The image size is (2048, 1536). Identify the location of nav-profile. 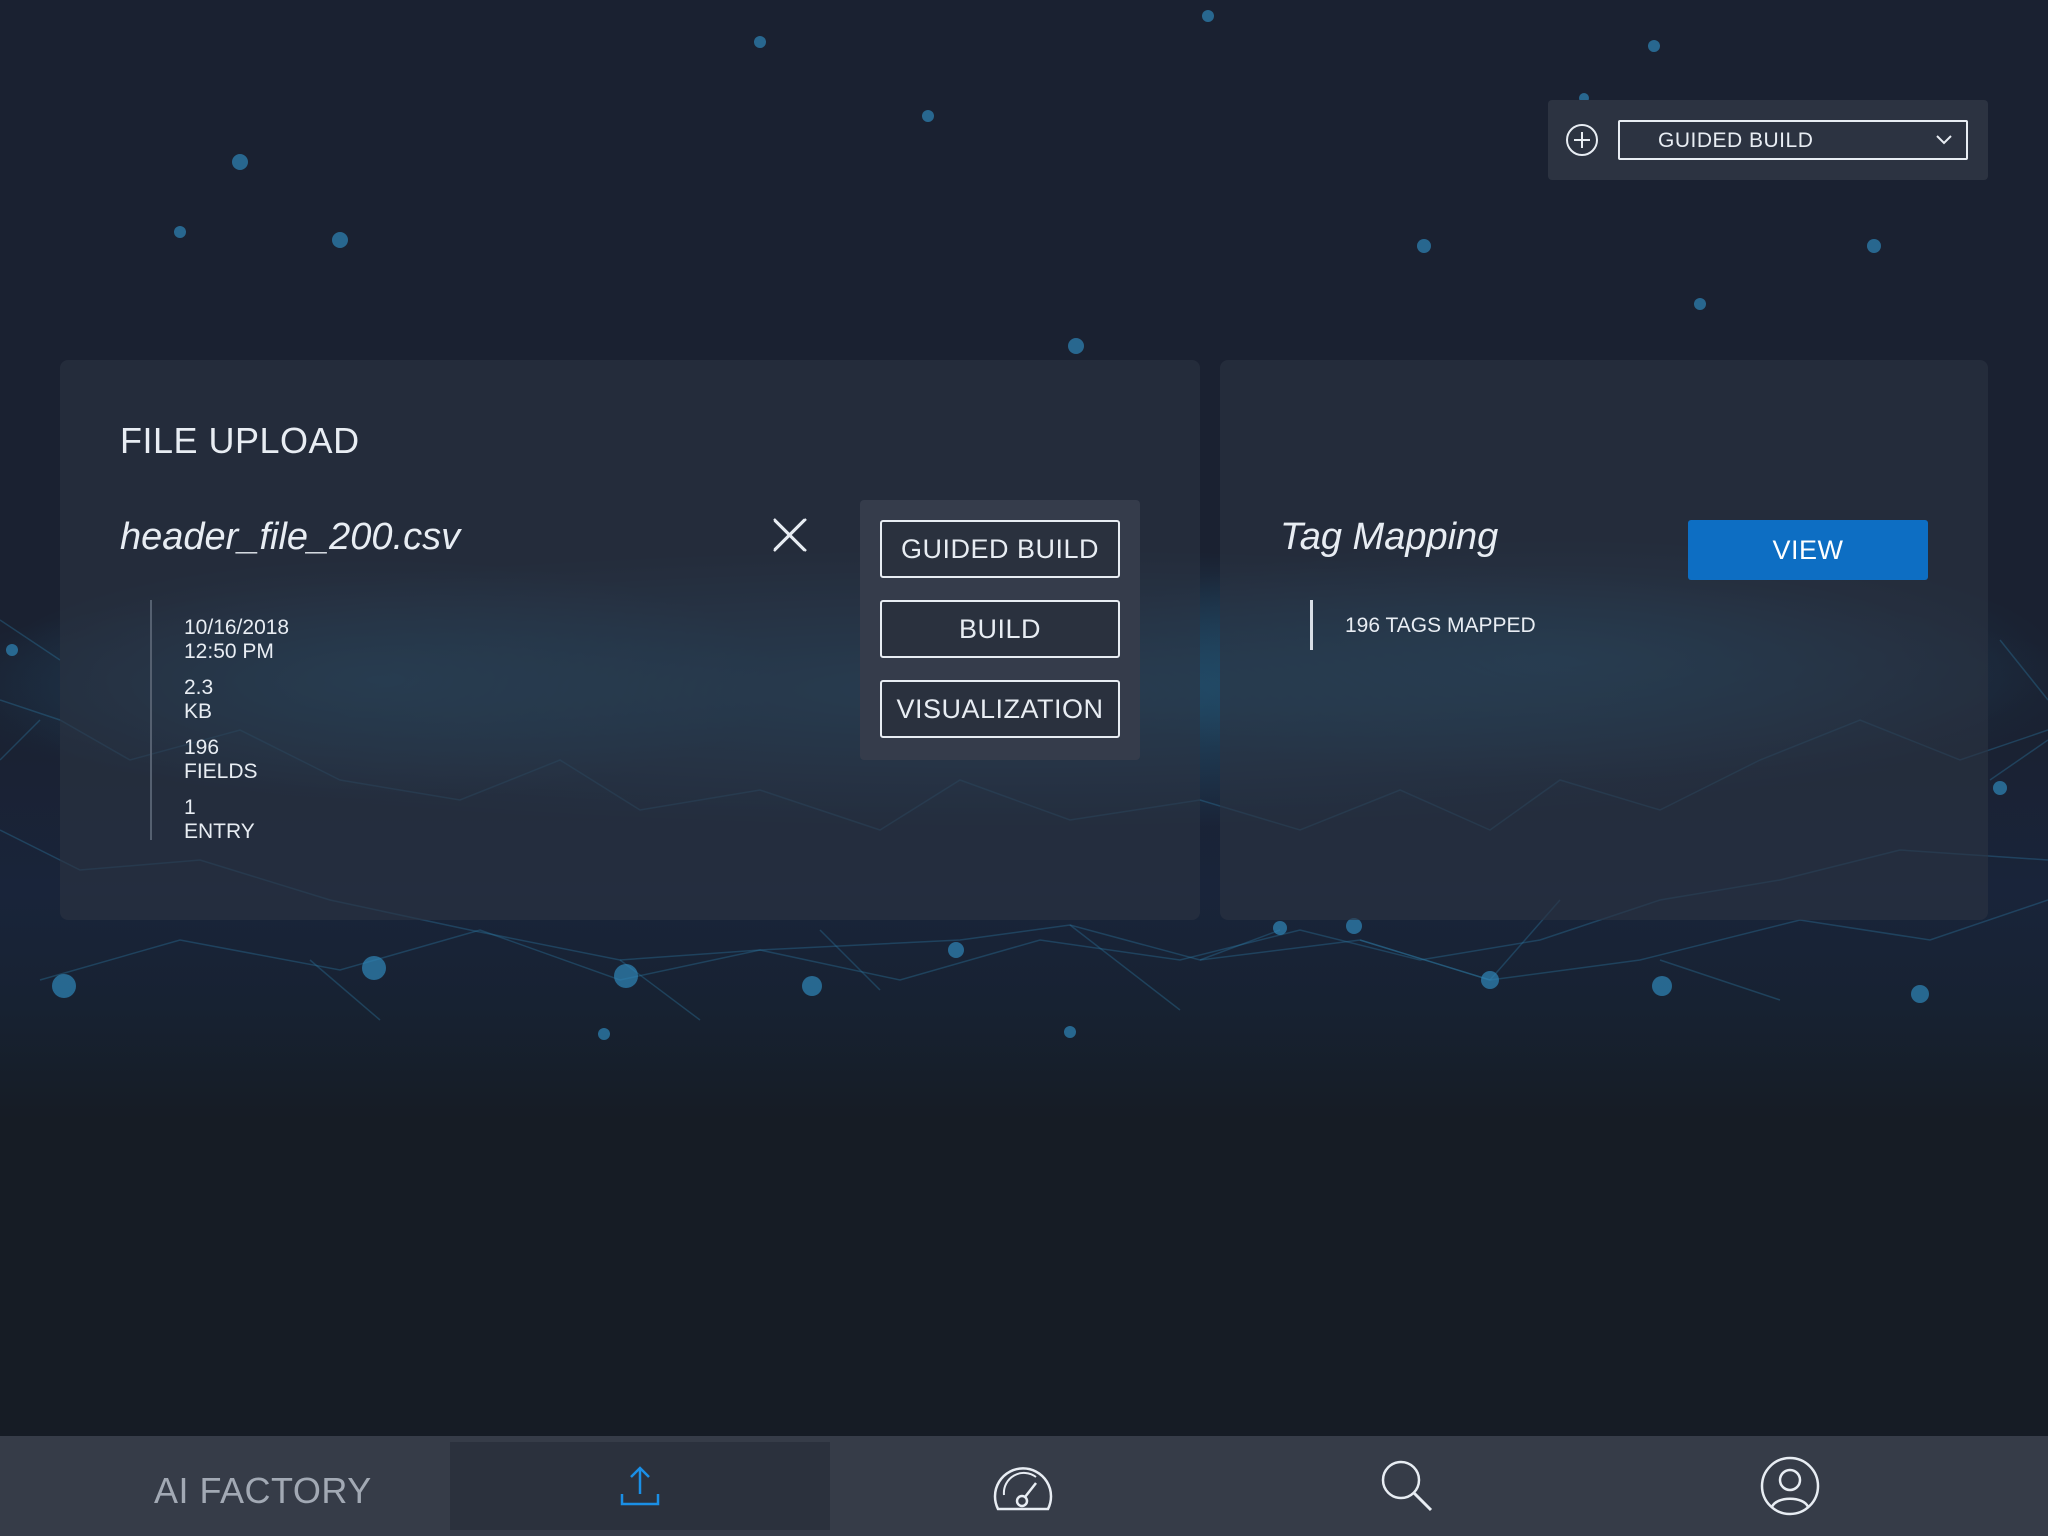
(1790, 1486).